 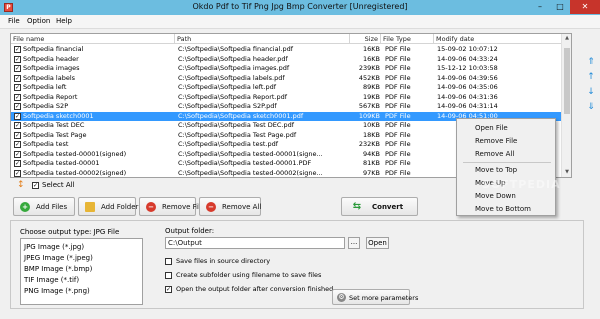 I want to click on column-header-file-type: File Type, so click(x=407, y=39).